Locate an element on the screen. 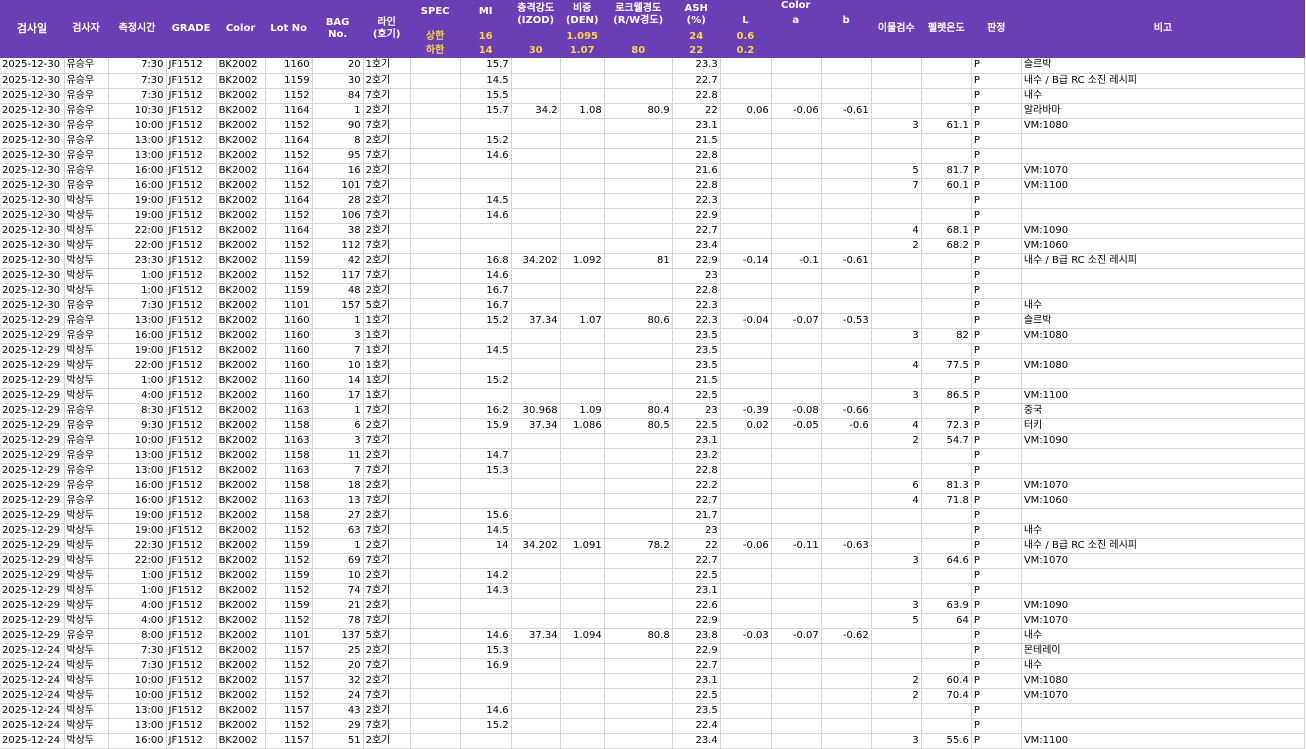  cell-lot: 1159 is located at coordinates (289, 291).